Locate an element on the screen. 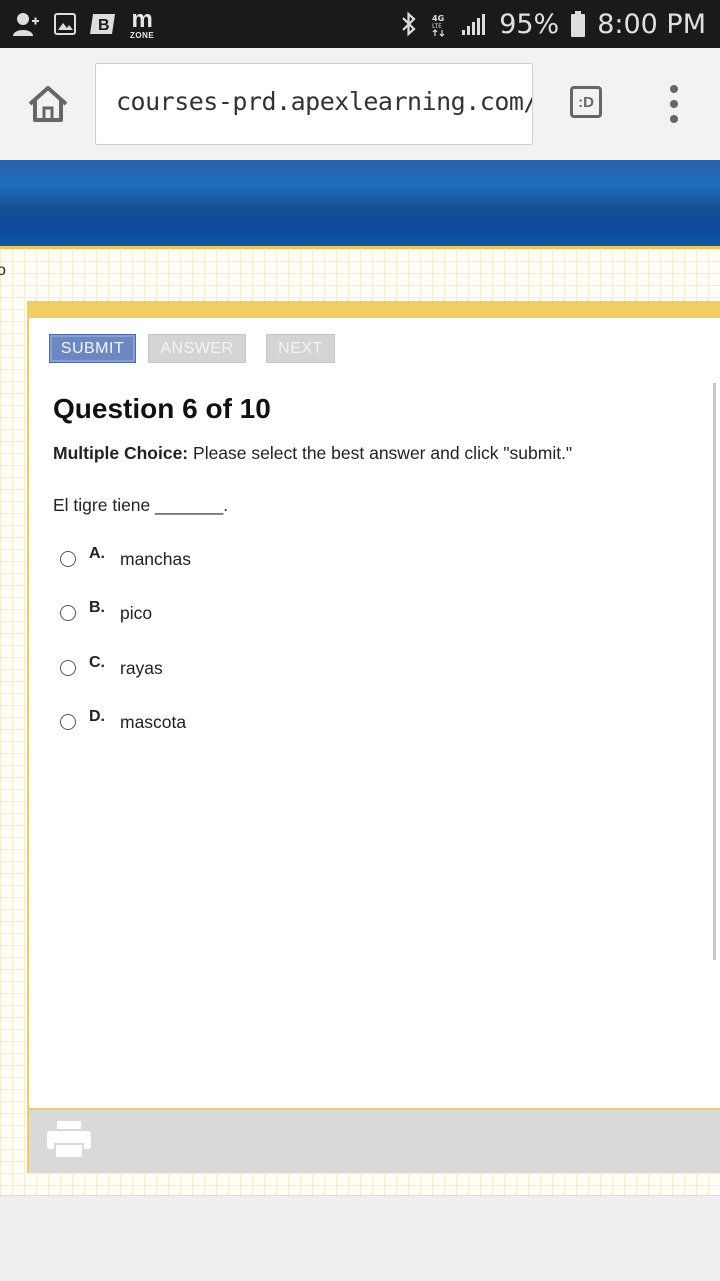 The height and width of the screenshot is (1281, 720). mzone-icon: m ZONE is located at coordinates (142, 24).